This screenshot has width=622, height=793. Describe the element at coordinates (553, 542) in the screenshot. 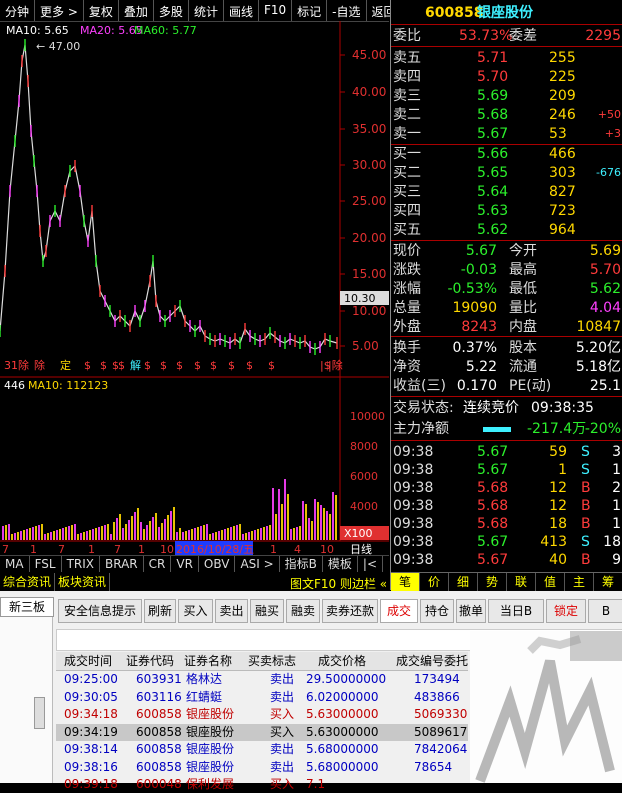

I see `tick-volume: 413` at that location.